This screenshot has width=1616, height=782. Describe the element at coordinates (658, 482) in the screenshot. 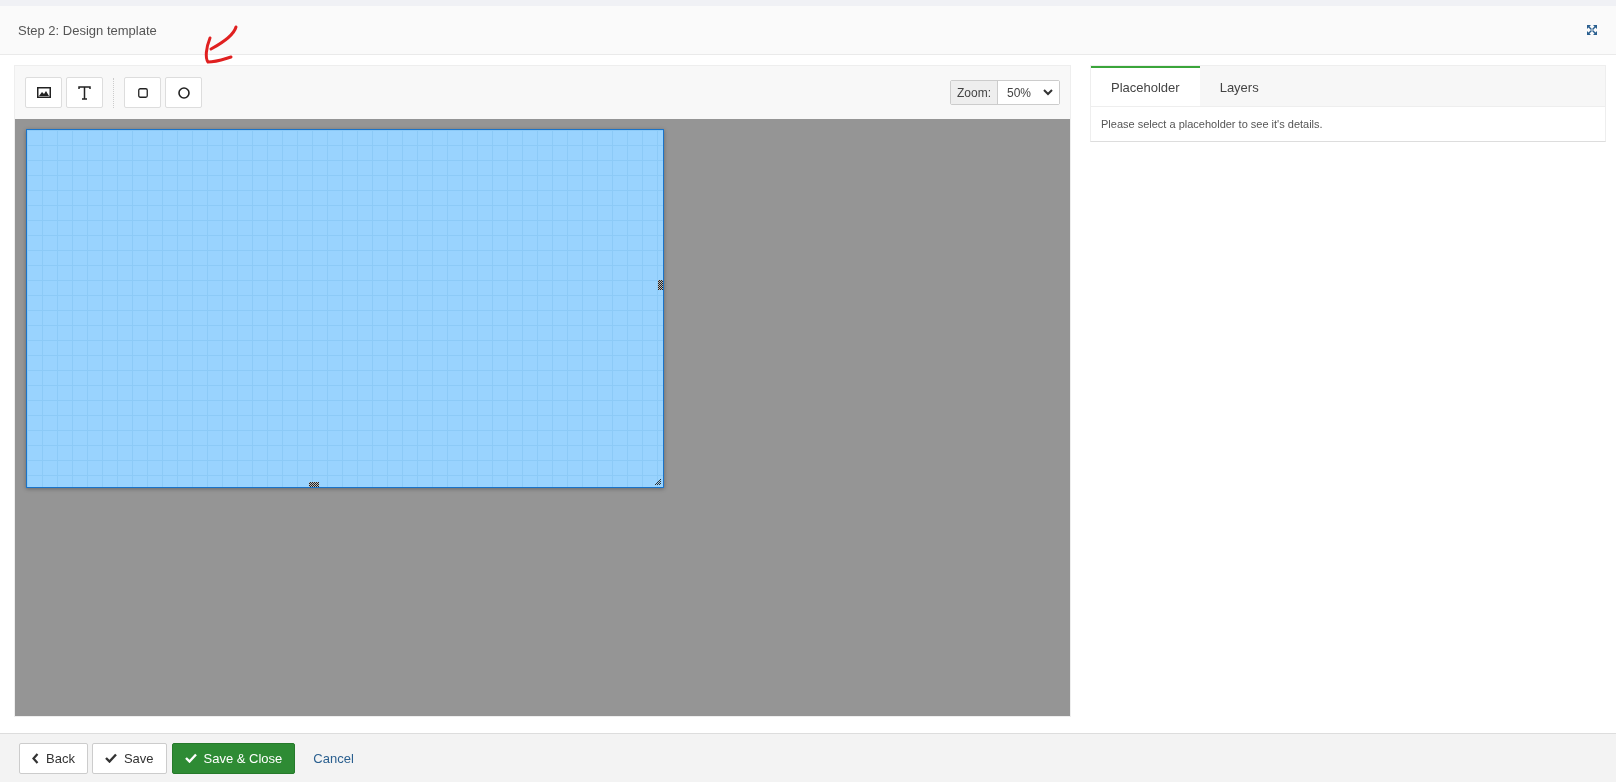

I see `resize-grip-icon` at that location.